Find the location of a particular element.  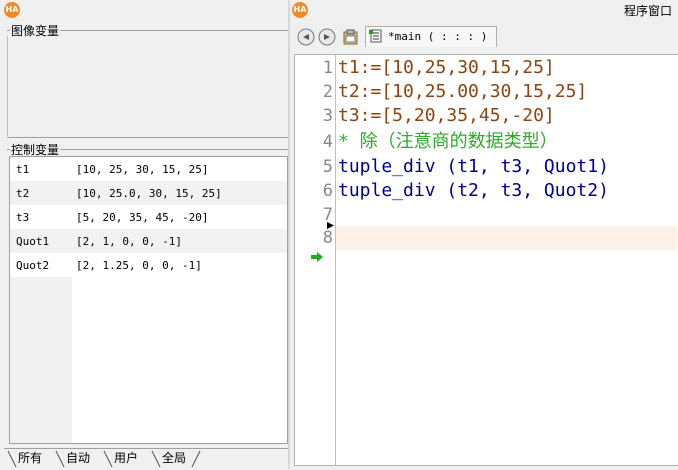

var-row-t1: t1 [10, 25, 30, 15, 25] is located at coordinates (148, 169).